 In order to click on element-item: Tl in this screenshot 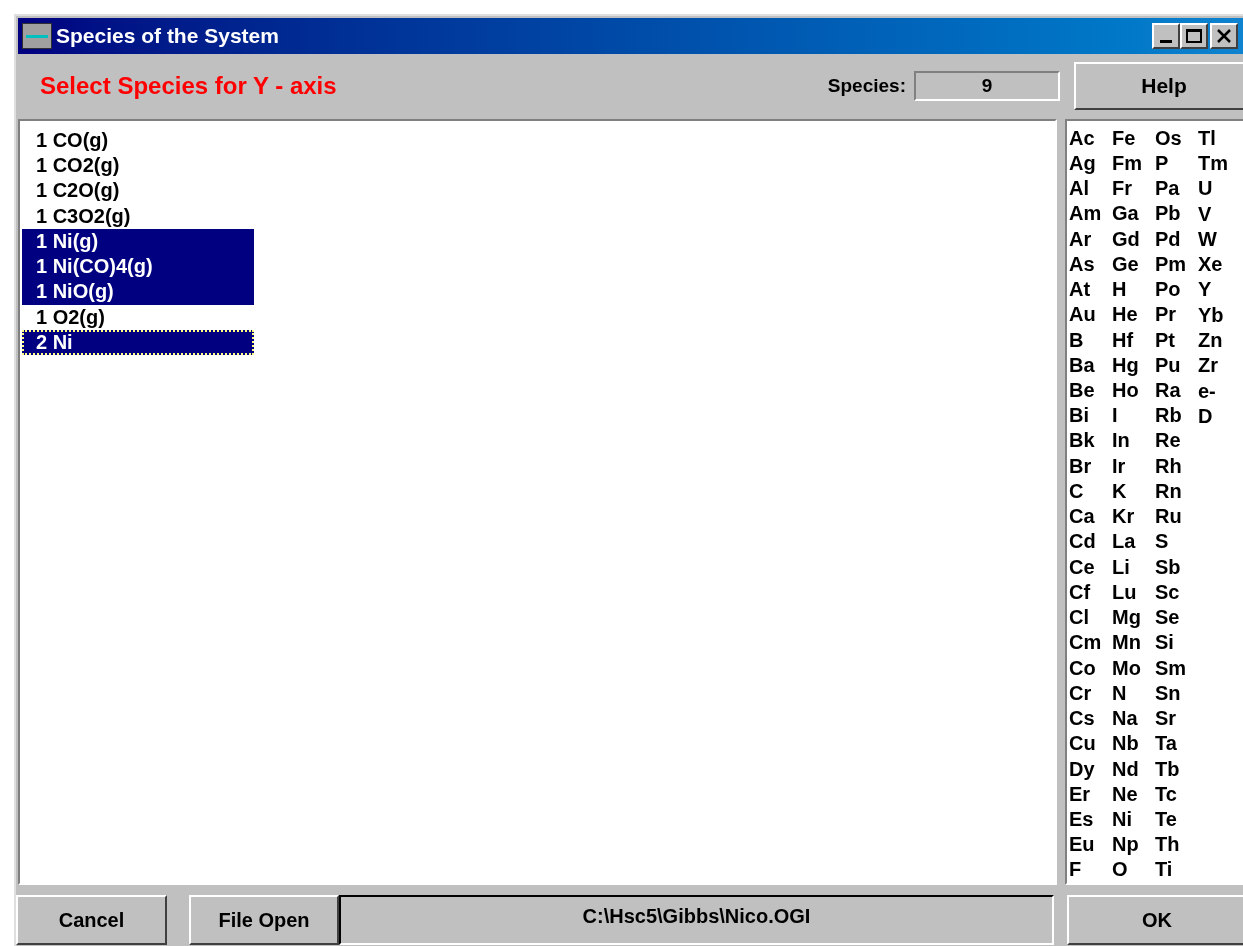, I will do `click(1219, 138)`.